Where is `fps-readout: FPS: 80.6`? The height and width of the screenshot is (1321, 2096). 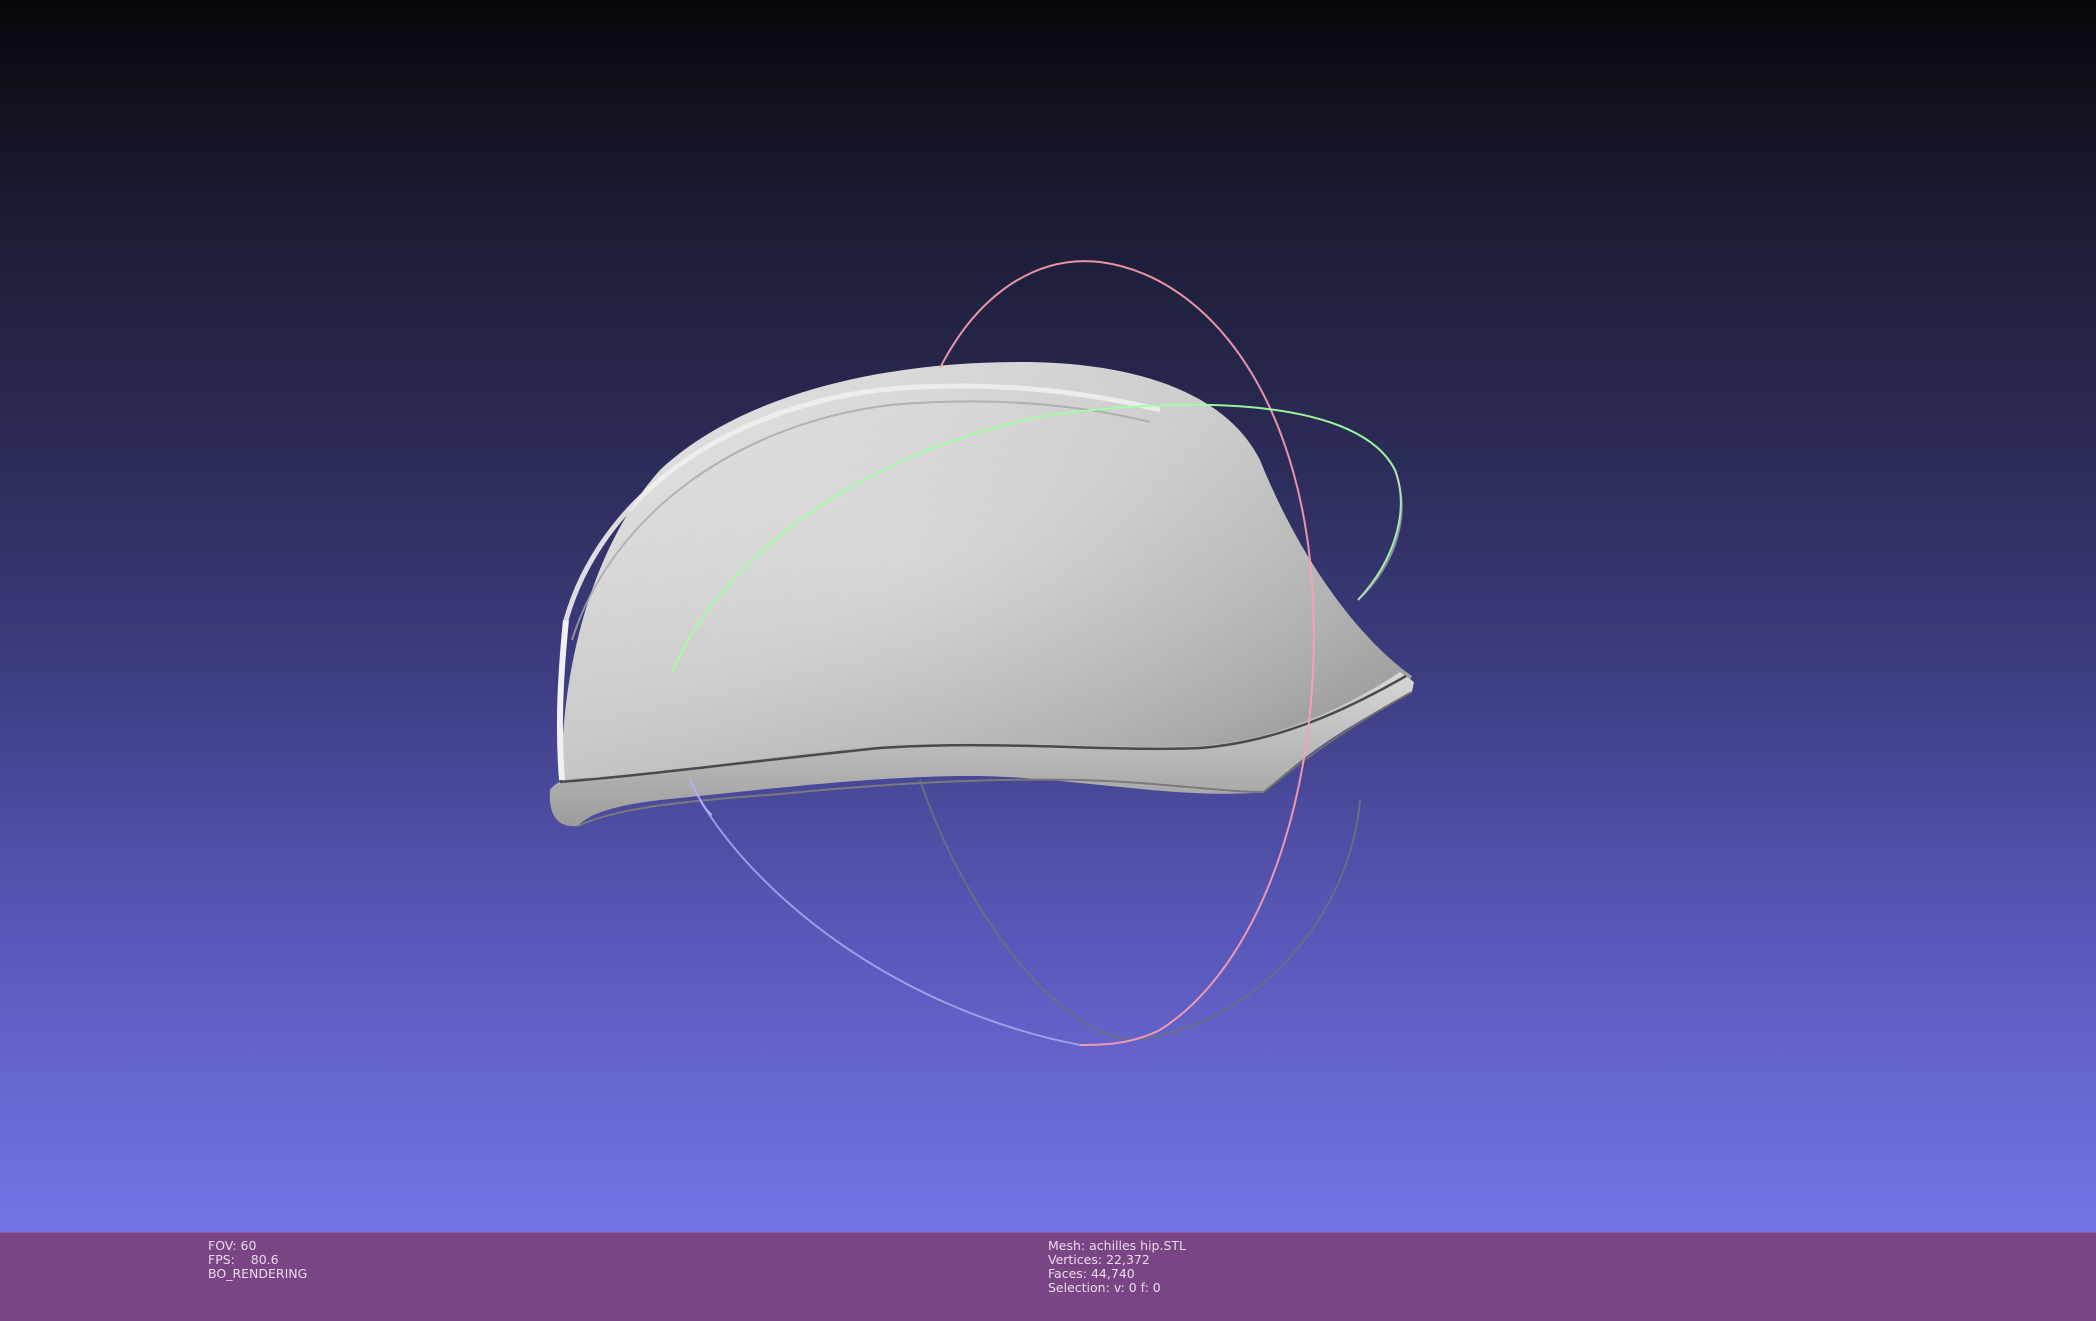
fps-readout: FPS: 80.6 is located at coordinates (243, 1259).